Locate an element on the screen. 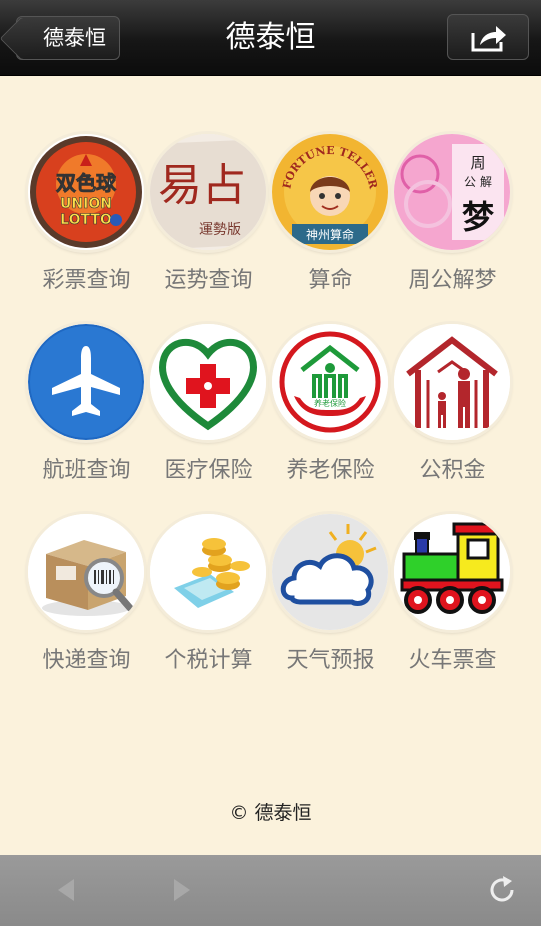 This screenshot has height=926, width=541. tile-label: 火车票查 is located at coordinates (452, 660).